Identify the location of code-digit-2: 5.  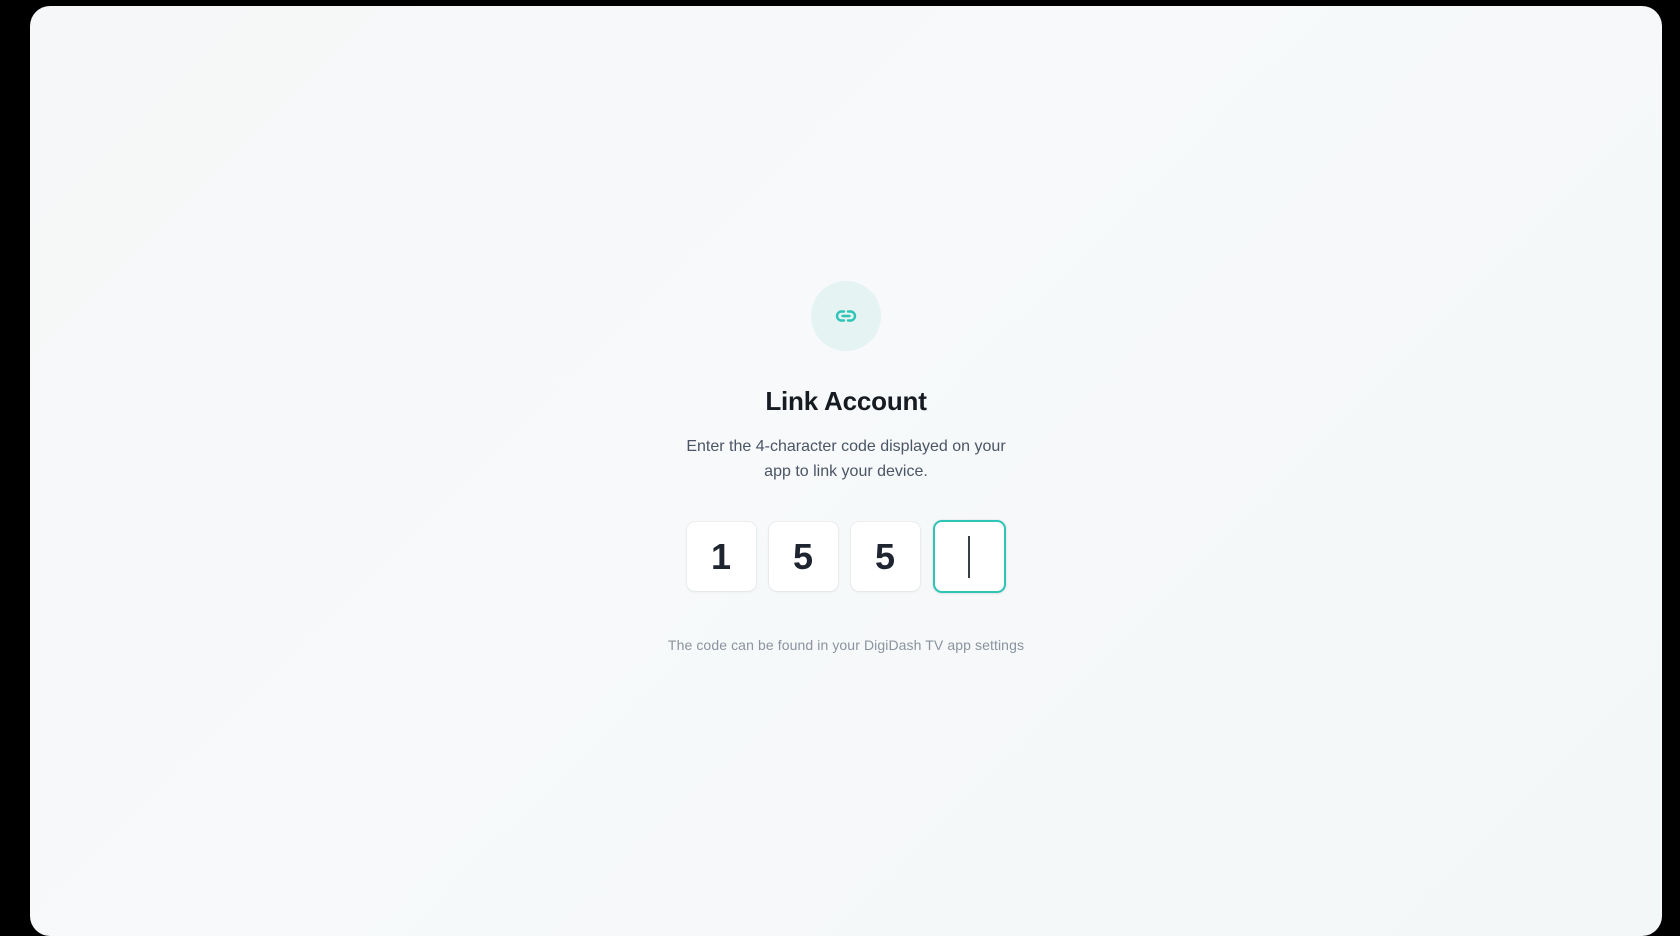
(803, 556).